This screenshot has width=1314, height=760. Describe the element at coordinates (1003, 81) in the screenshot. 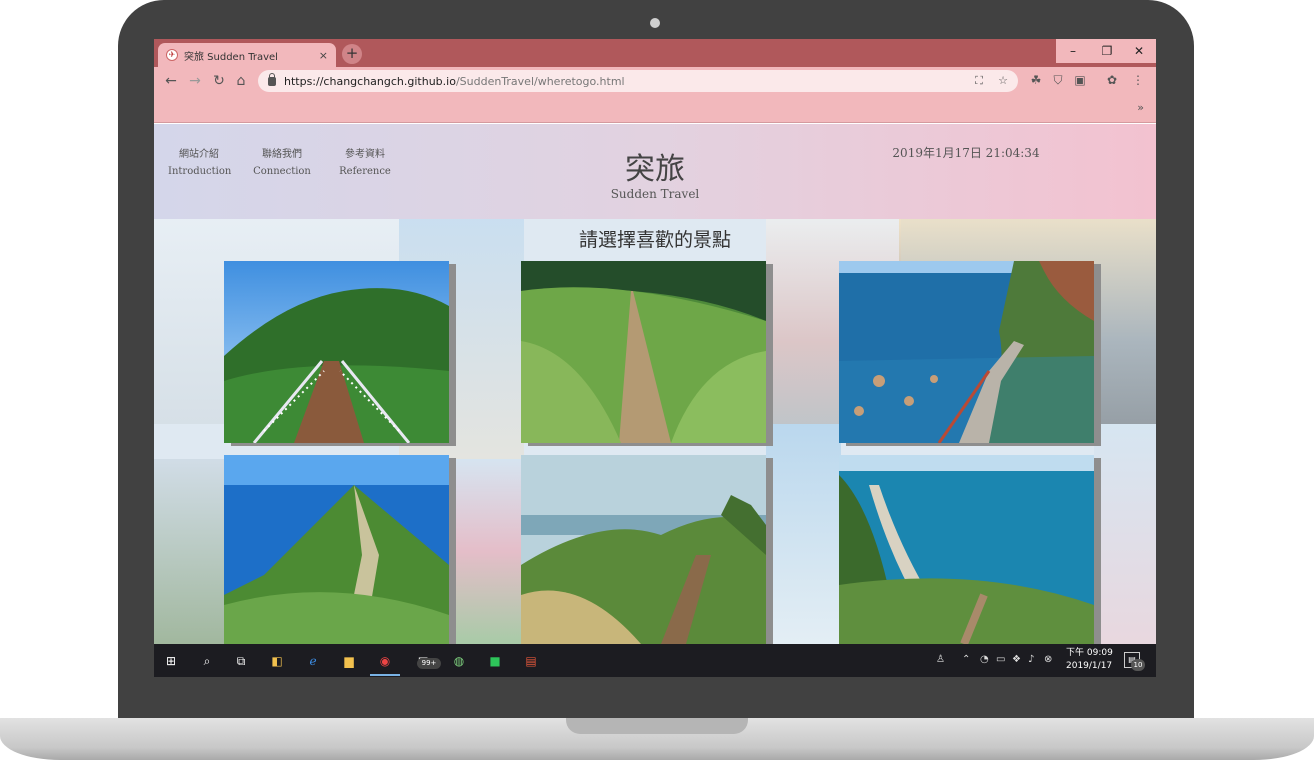

I see `bookmark-star-icon: ☆` at that location.